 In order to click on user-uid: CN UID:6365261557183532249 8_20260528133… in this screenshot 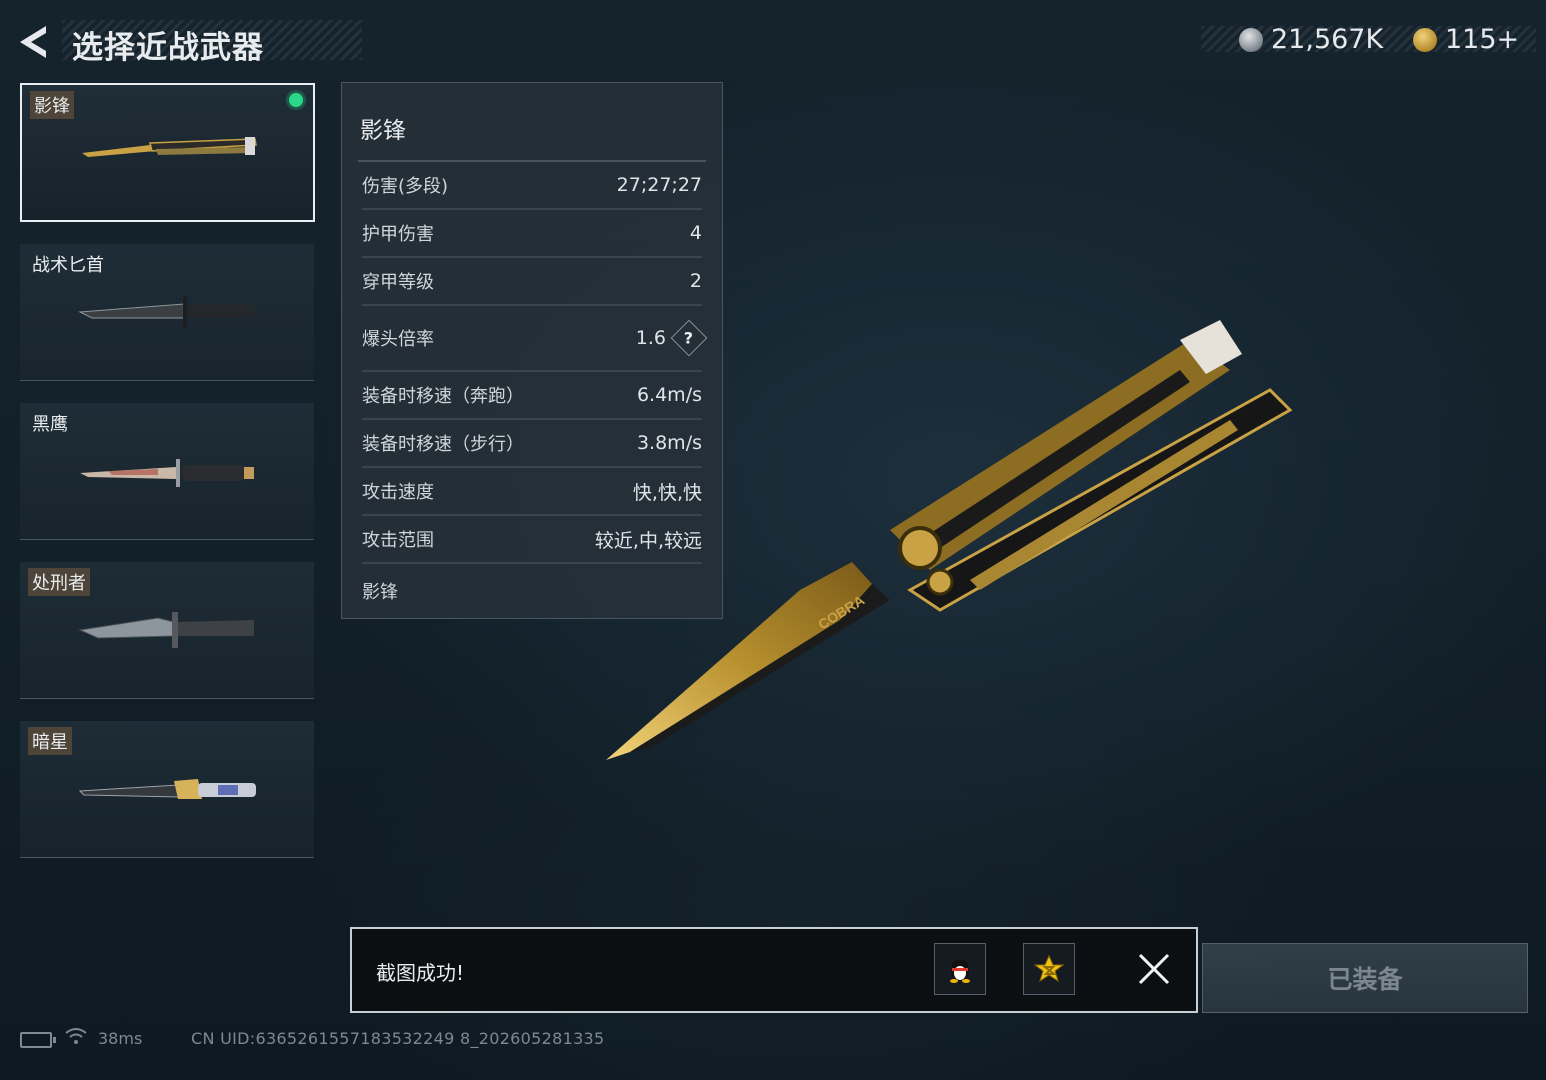, I will do `click(398, 1038)`.